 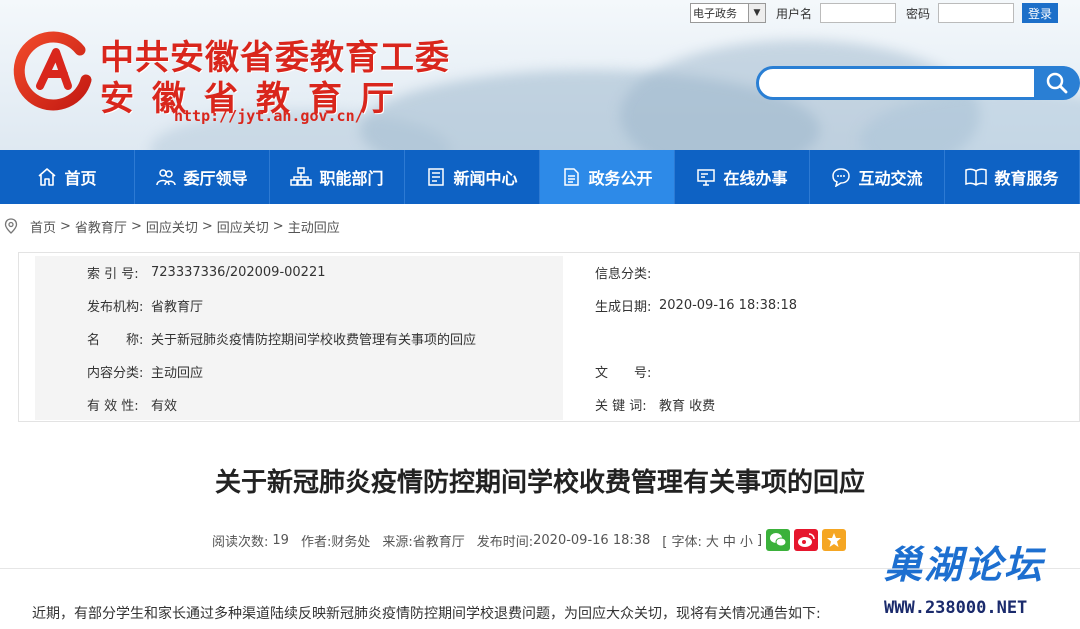 What do you see at coordinates (47, 177) in the screenshot?
I see `home-icon` at bounding box center [47, 177].